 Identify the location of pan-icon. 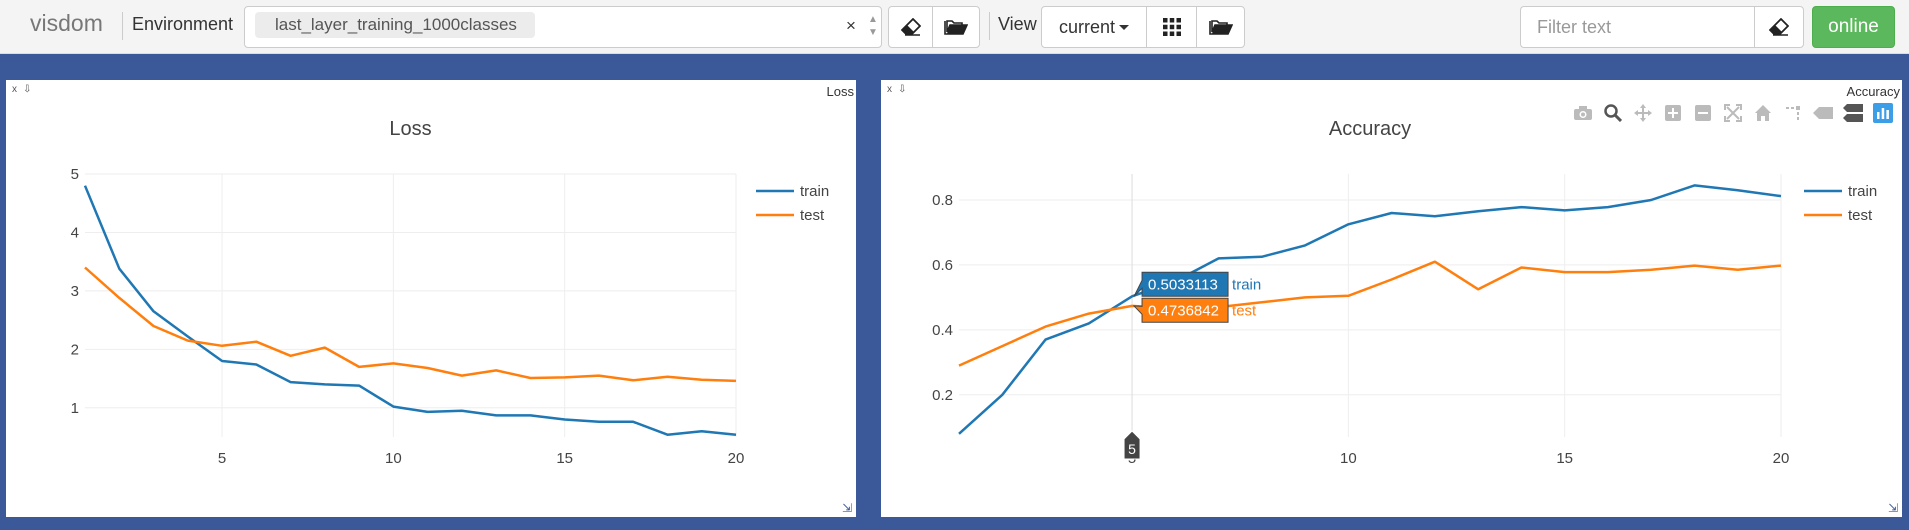
(1643, 113).